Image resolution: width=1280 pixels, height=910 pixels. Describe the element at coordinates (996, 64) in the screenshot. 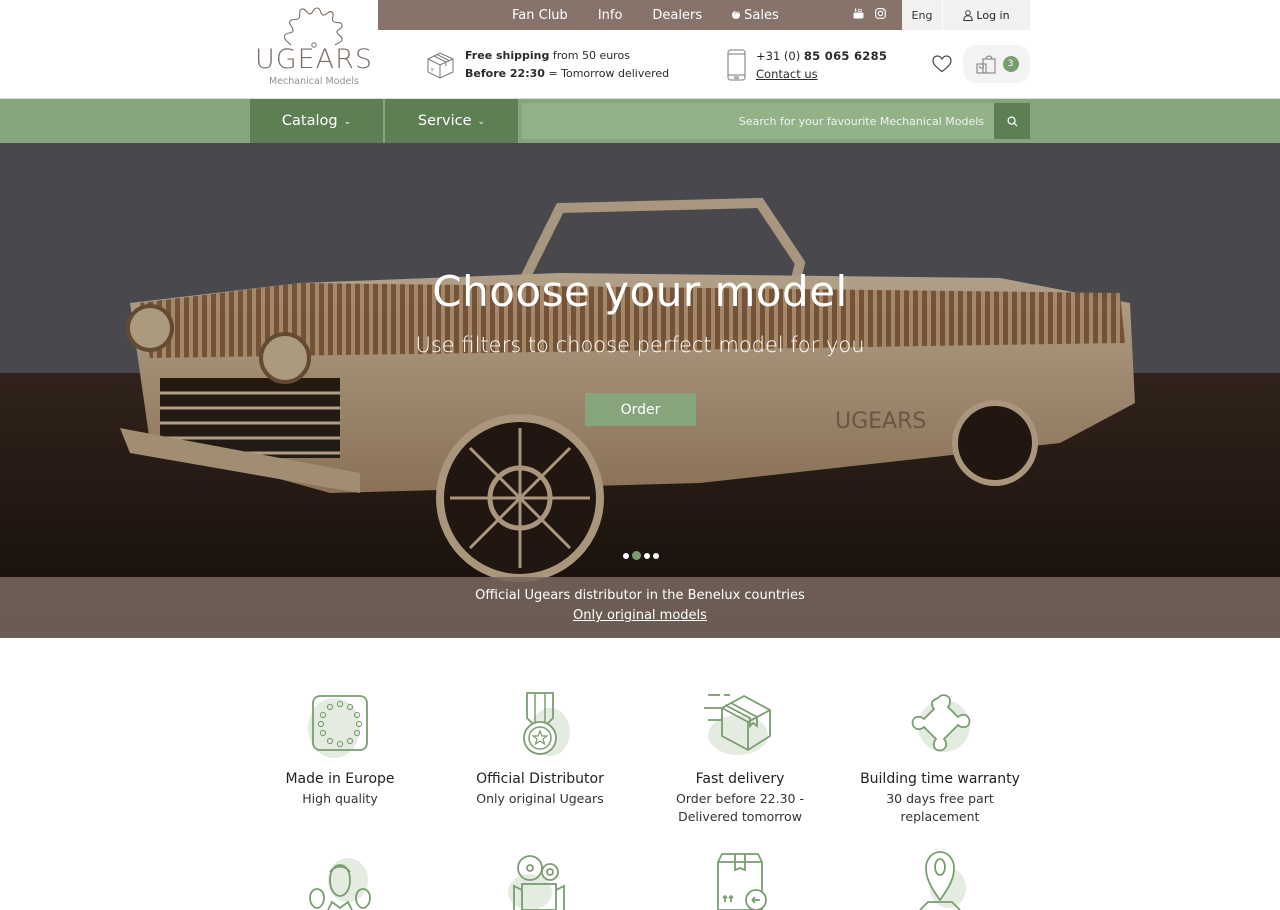

I see `cart-button: 3` at that location.